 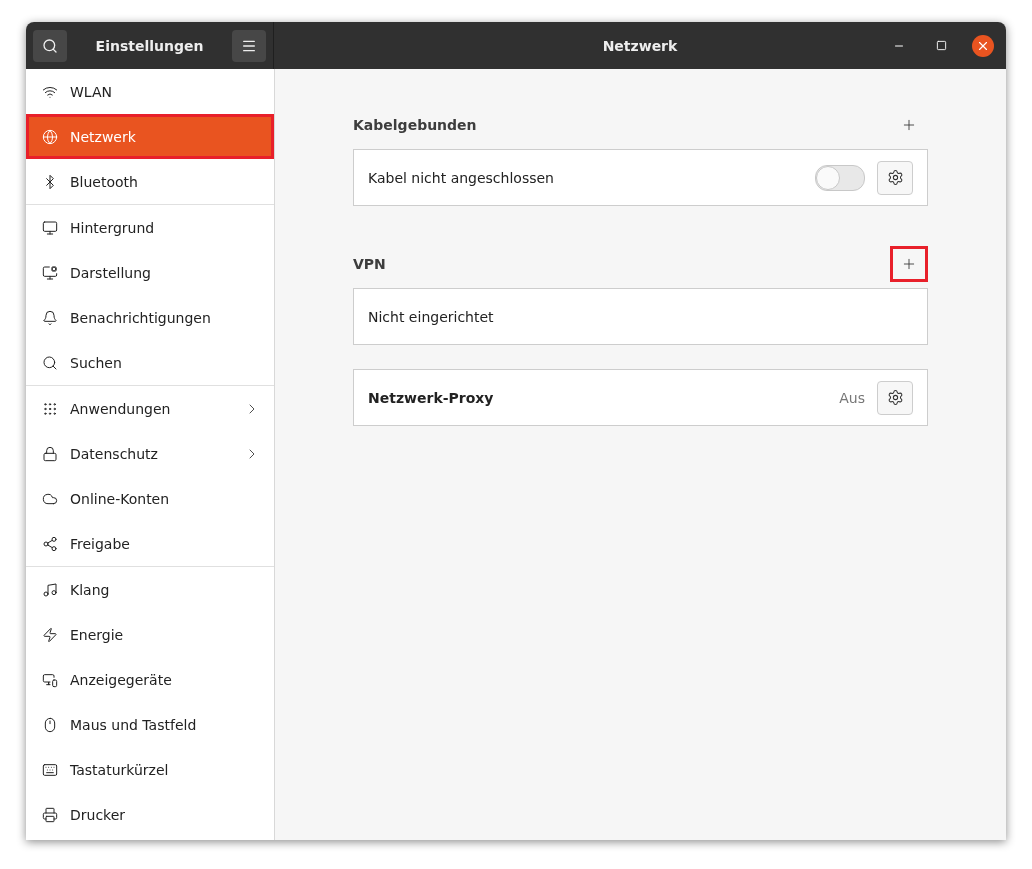 What do you see at coordinates (50, 724) in the screenshot?
I see `mouse-icon` at bounding box center [50, 724].